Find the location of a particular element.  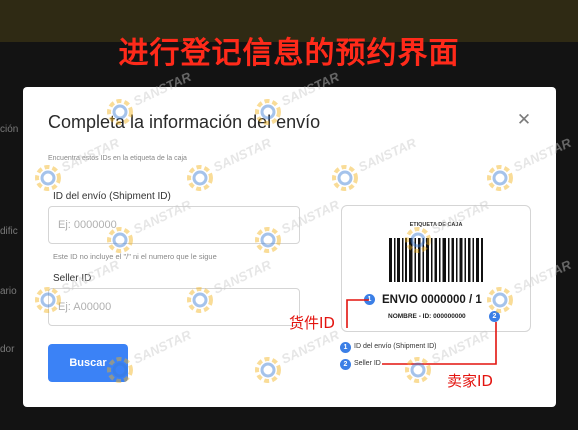

shipment-id-label: ID del envío (Shipment ID) is located at coordinates (112, 196).